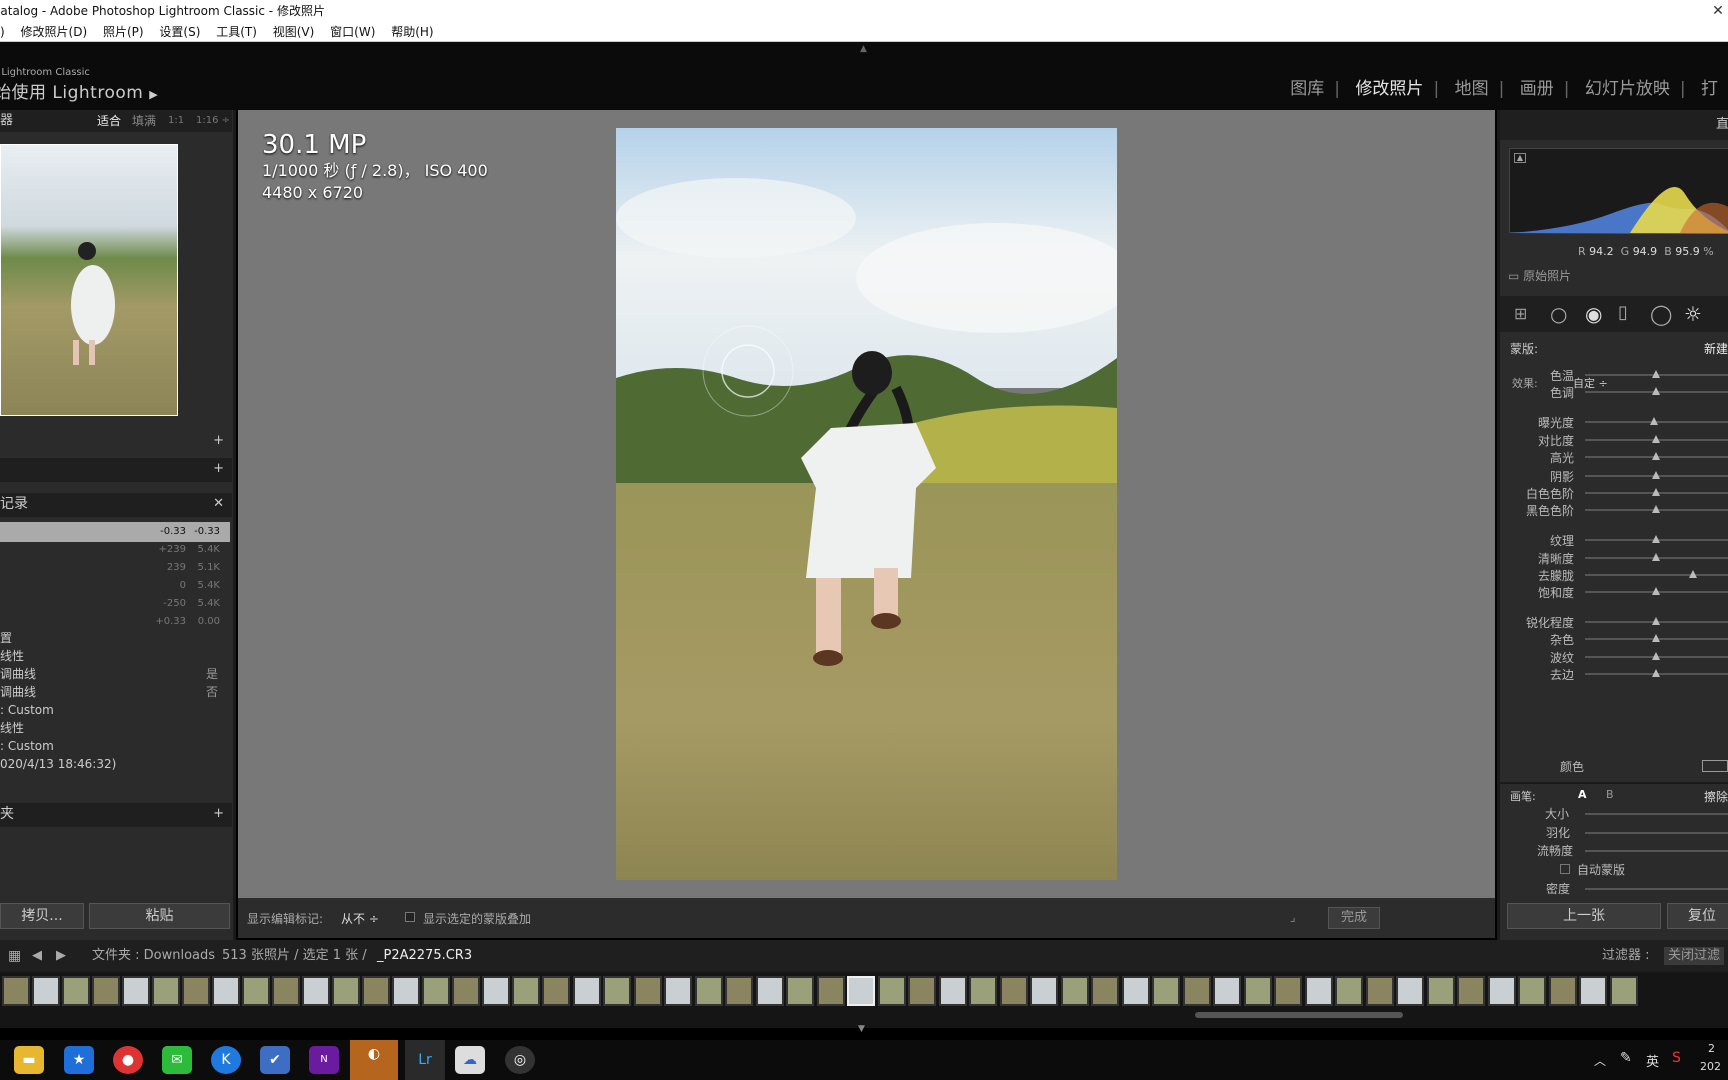 This screenshot has width=1728, height=1080. Describe the element at coordinates (1623, 312) in the screenshot. I see `graduated-filter-icon: ▯` at that location.